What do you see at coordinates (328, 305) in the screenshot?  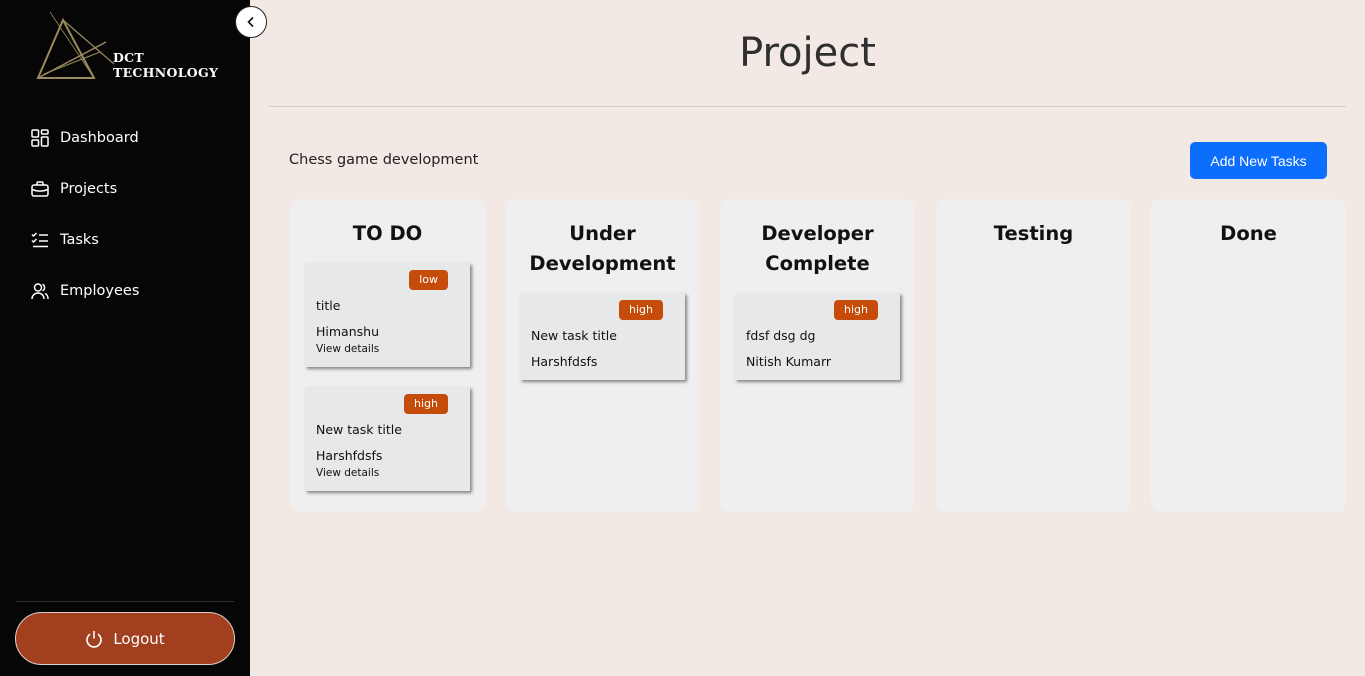 I see `task-title: title` at bounding box center [328, 305].